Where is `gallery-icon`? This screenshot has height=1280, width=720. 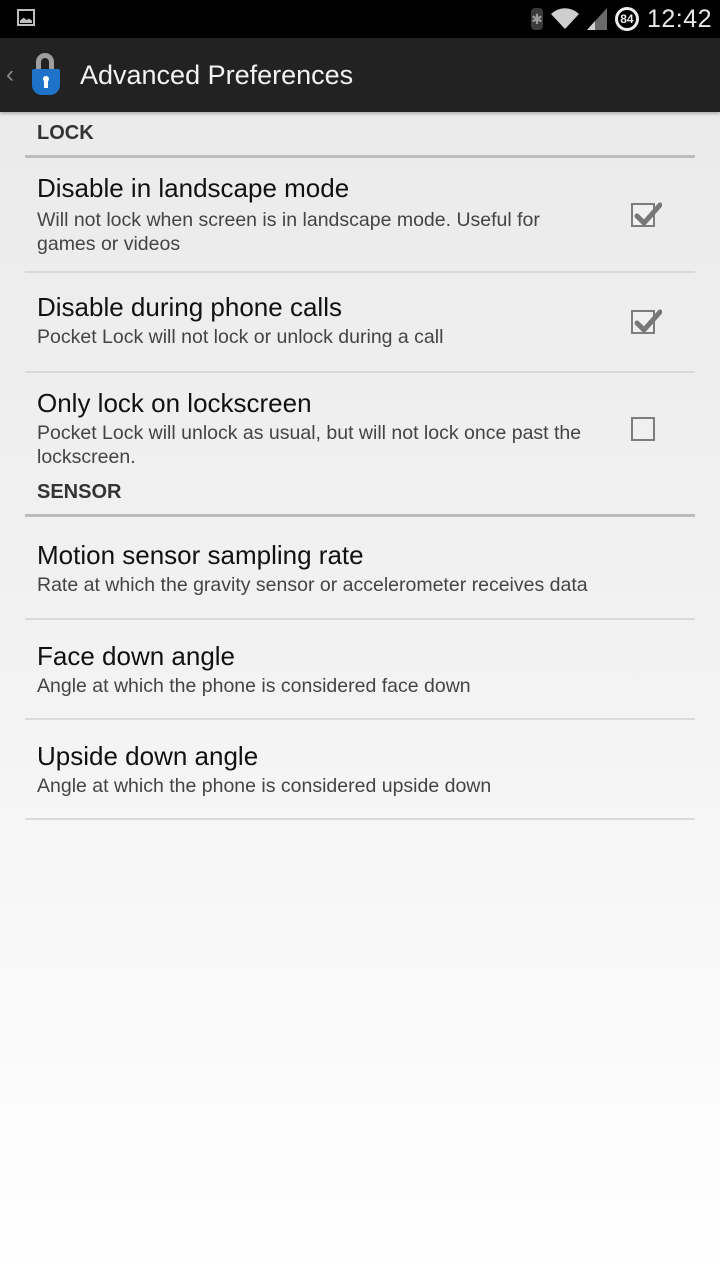
gallery-icon is located at coordinates (26, 17).